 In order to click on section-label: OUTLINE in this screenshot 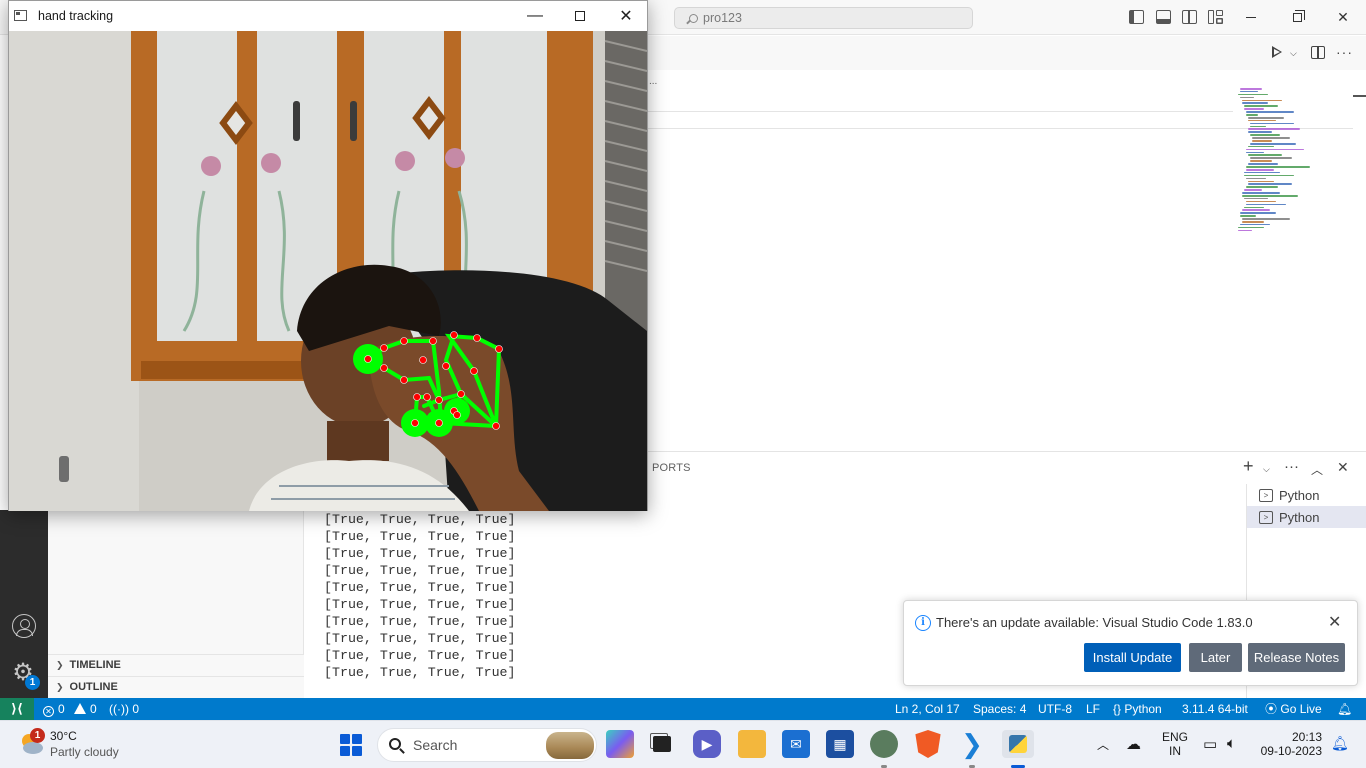, I will do `click(93, 687)`.